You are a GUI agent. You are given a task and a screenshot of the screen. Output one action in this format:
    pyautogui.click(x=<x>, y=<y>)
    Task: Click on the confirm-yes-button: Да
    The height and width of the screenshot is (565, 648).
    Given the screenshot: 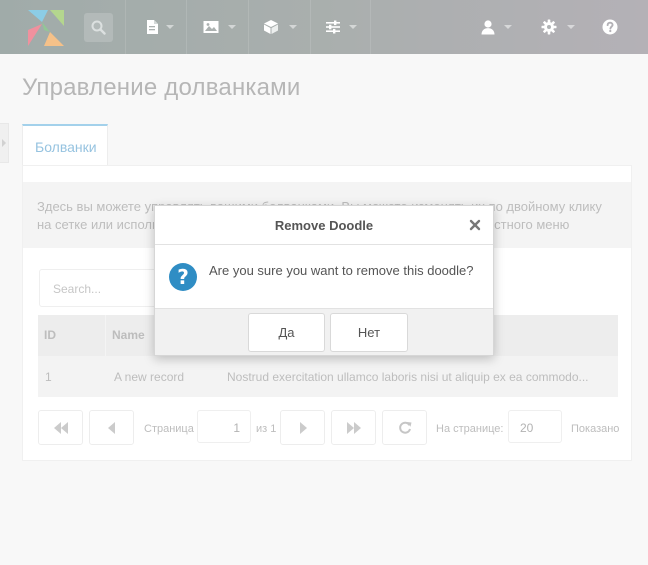 What is the action you would take?
    pyautogui.click(x=286, y=332)
    